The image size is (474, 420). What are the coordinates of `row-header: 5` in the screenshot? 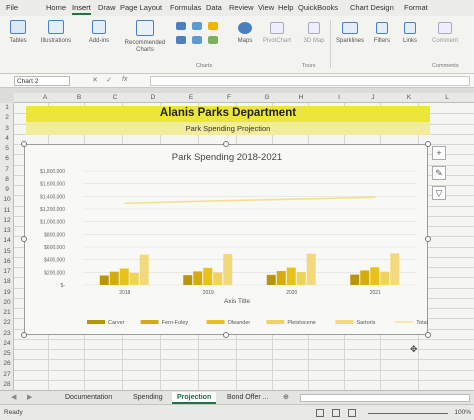 It's located at (7, 148).